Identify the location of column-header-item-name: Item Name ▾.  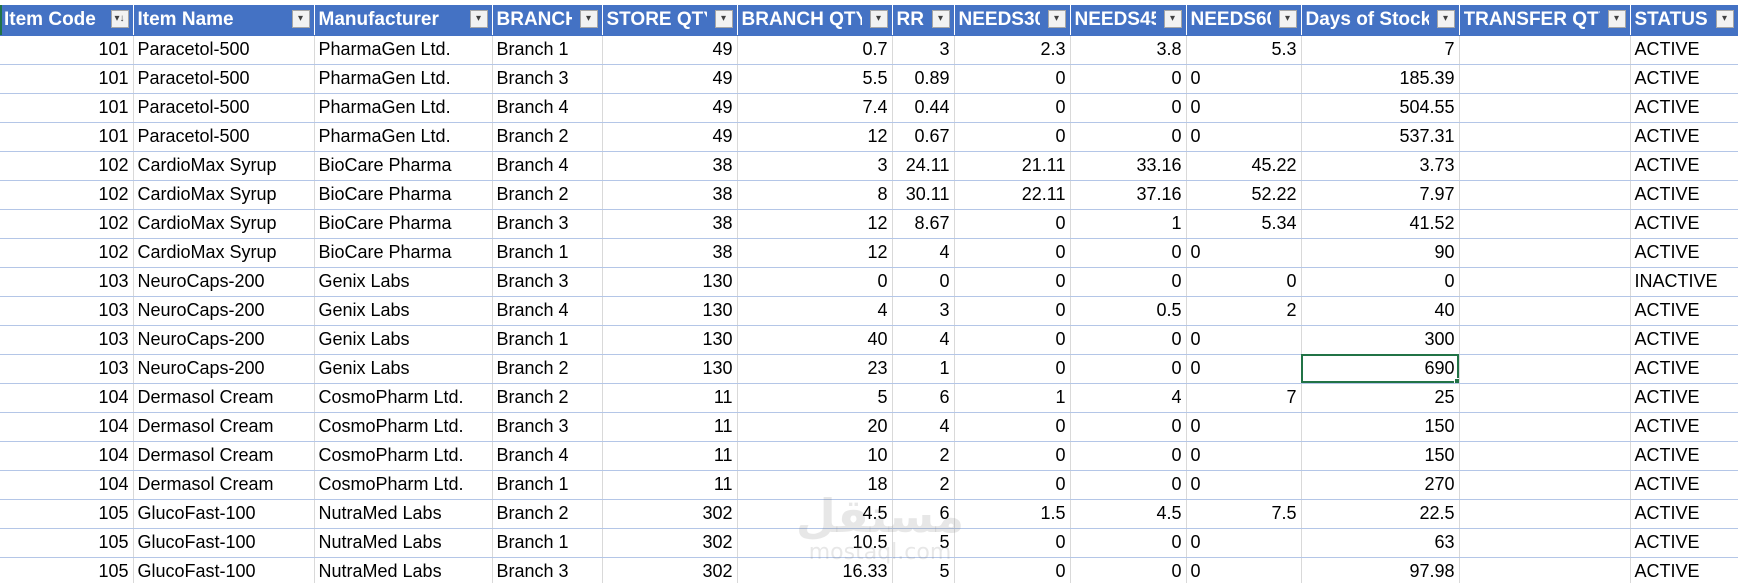
(224, 20).